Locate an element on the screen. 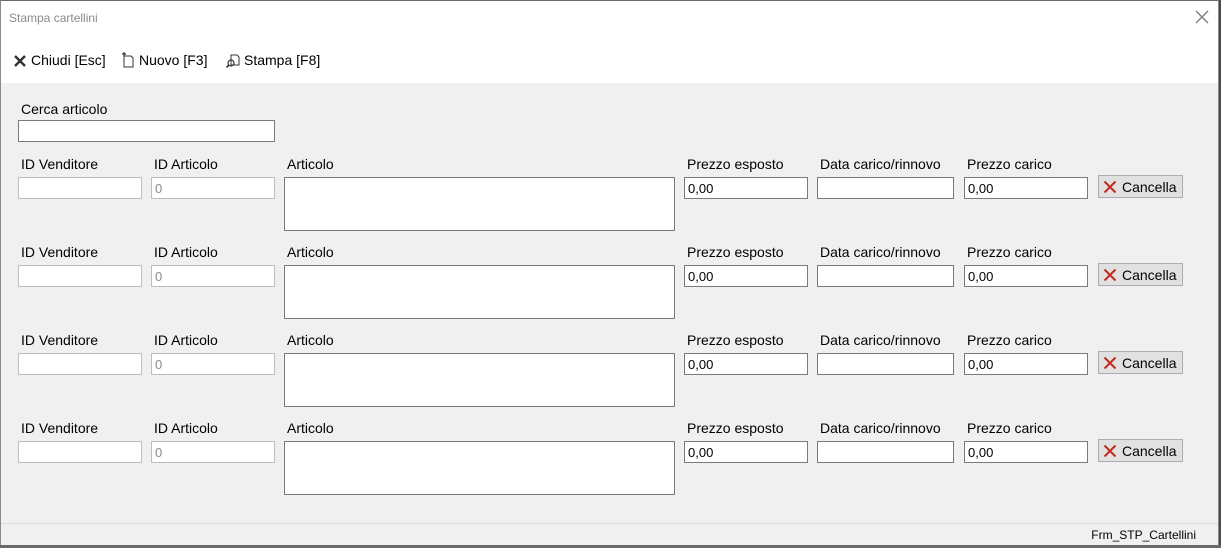 The image size is (1221, 548). print-button: Stampa [F8] is located at coordinates (273, 60).